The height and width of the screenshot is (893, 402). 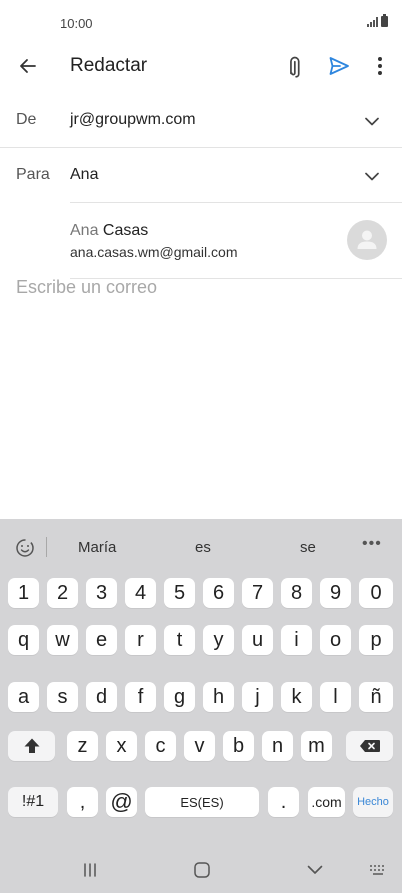 What do you see at coordinates (82, 746) in the screenshot?
I see `key: z` at bounding box center [82, 746].